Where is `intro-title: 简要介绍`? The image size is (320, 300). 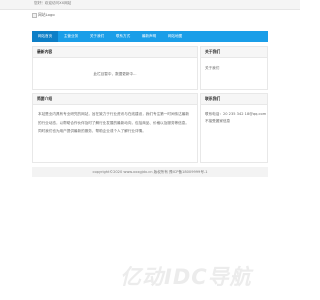
intro-title: 简要介绍 is located at coordinates (115, 99).